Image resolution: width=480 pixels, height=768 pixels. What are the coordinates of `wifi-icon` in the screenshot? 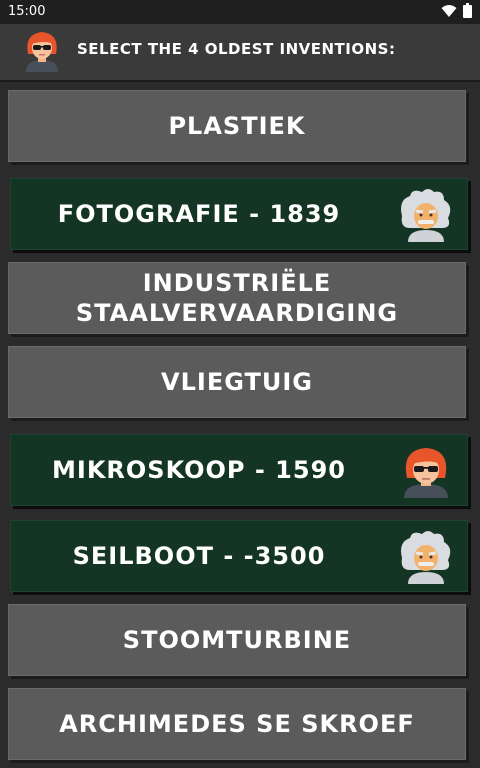 It's located at (449, 10).